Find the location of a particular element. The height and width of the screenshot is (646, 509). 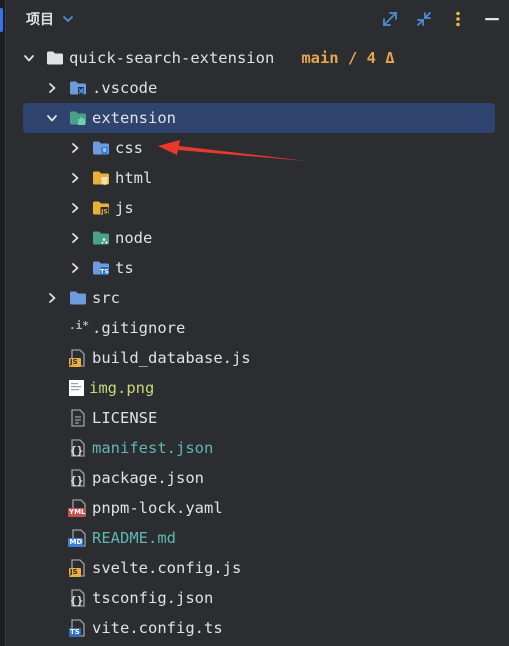

tree-item-label: .vscode is located at coordinates (125, 88).